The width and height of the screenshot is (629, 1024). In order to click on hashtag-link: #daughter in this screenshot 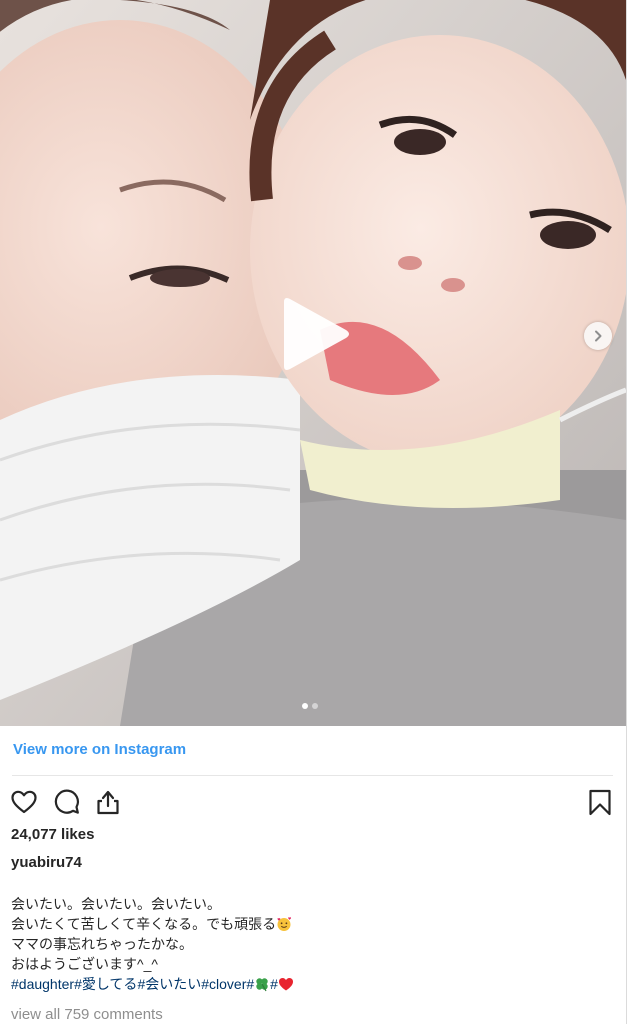, I will do `click(42, 984)`.